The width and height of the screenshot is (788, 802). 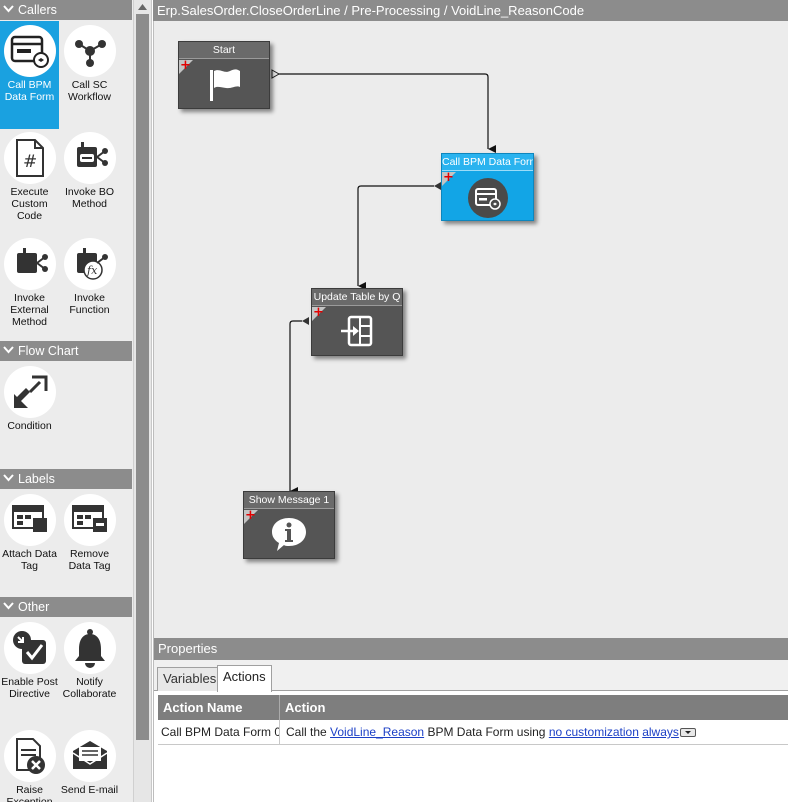 I want to click on tool-label: Enable Post Directive, so click(x=29, y=688).